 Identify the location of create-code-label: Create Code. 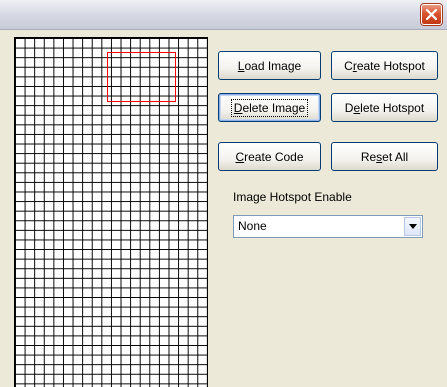
(269, 156).